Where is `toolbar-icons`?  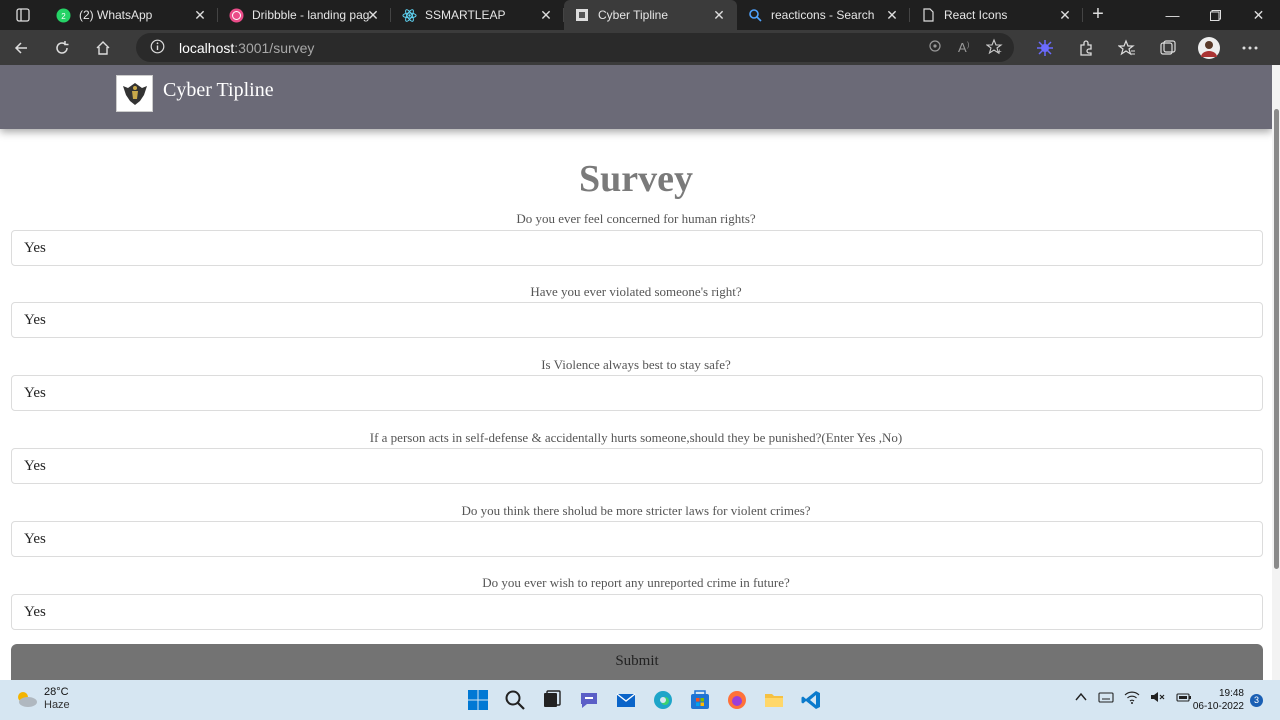
toolbar-icons is located at coordinates (1147, 47).